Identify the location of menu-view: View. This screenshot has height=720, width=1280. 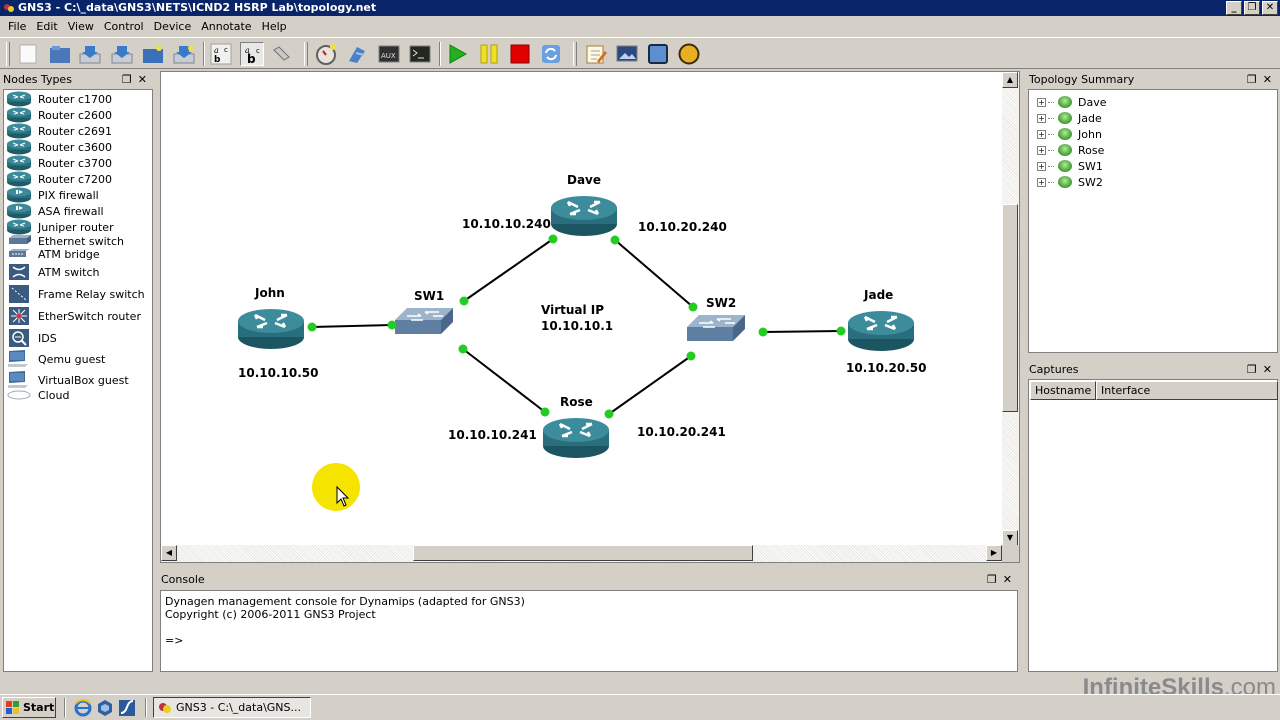
(81, 26).